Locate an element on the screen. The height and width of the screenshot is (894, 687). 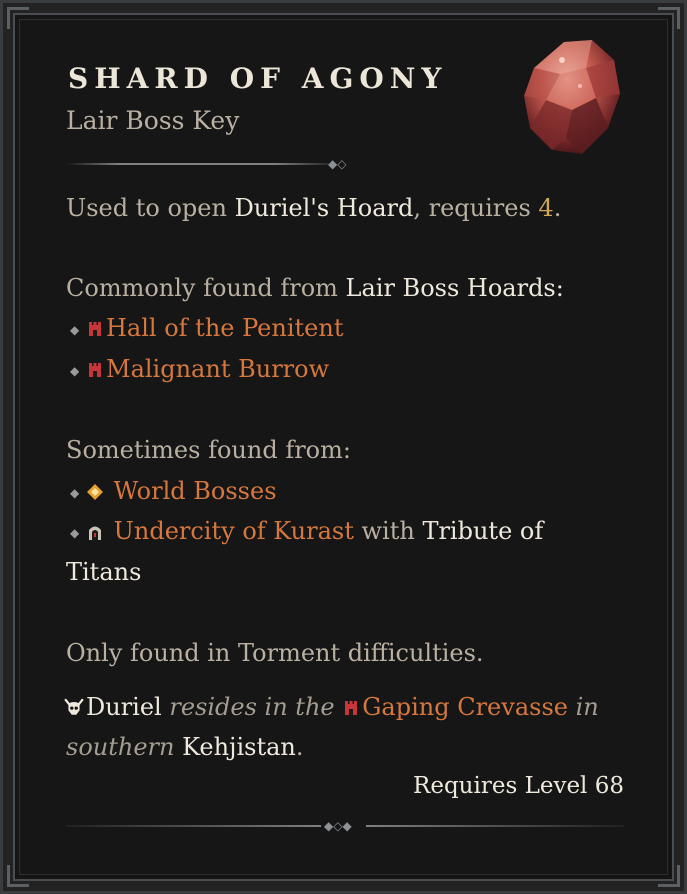
tribute-of-text: Tribute of is located at coordinates (483, 531).